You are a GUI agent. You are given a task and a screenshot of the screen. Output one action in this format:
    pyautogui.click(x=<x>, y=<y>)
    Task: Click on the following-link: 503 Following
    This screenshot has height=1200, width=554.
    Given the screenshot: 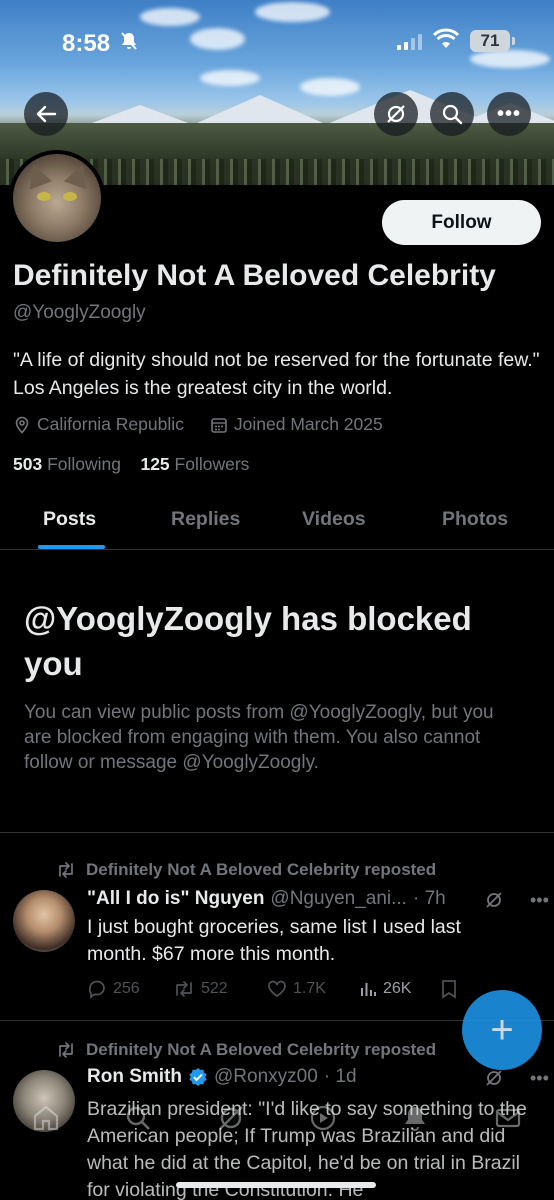 What is the action you would take?
    pyautogui.click(x=67, y=464)
    